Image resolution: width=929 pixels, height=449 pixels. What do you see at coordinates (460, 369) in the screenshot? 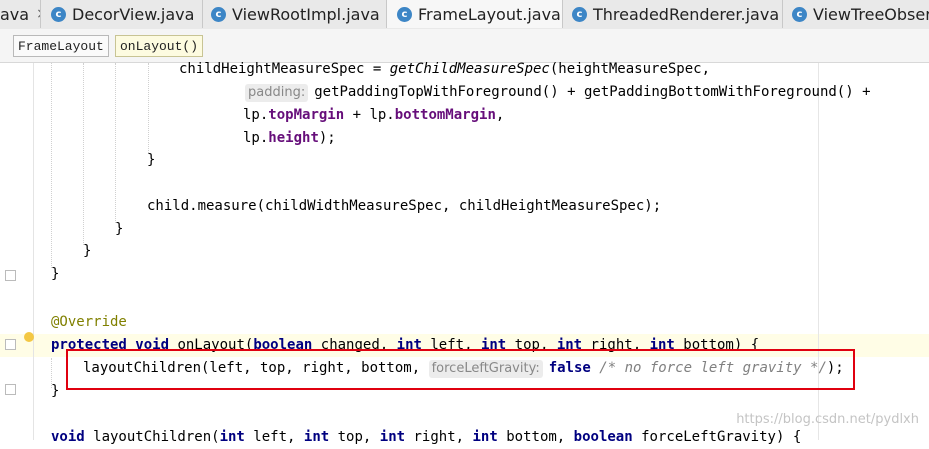
I see `highlight-box` at bounding box center [460, 369].